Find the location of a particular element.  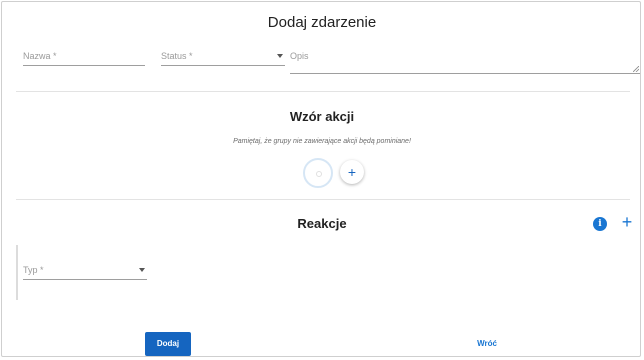

type-label: Typ * is located at coordinates (33, 270).